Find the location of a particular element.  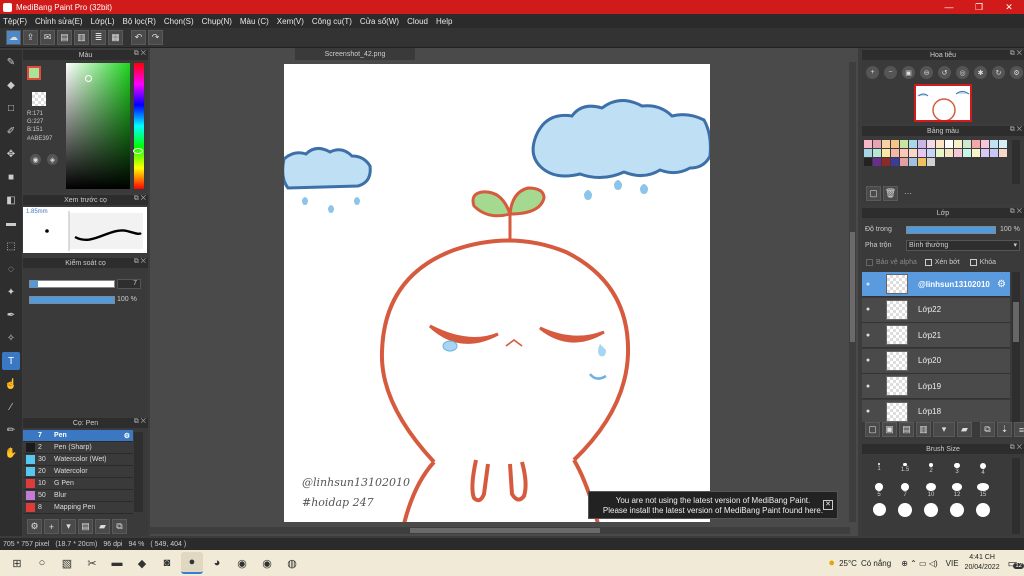

menu-layer: Lớp(L) is located at coordinates (103, 21).